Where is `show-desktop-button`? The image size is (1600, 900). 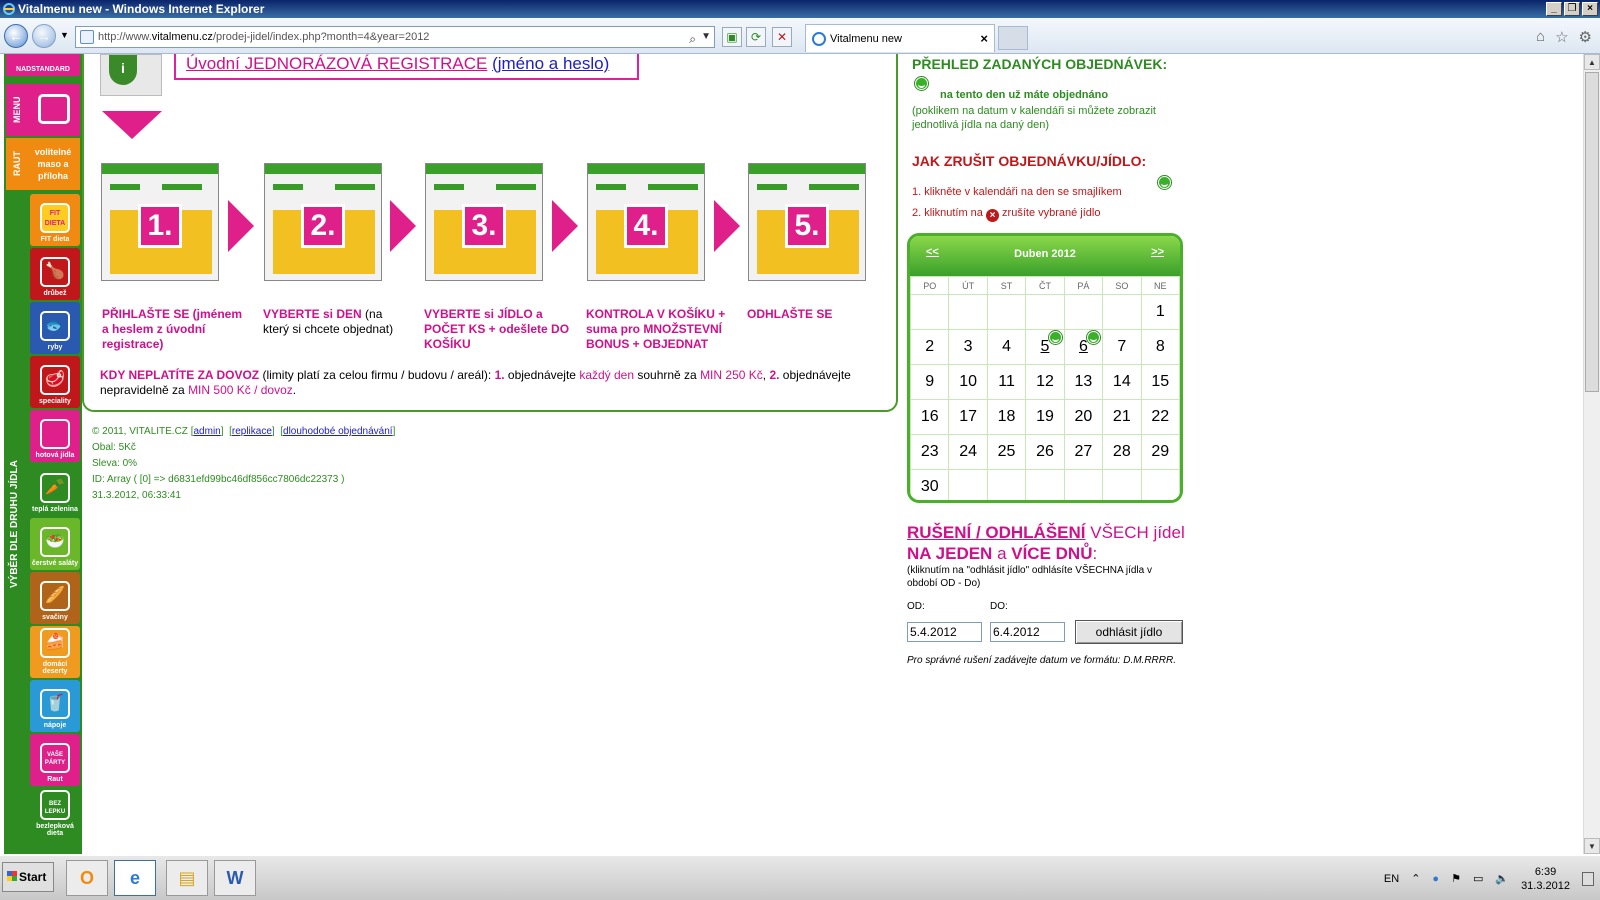
show-desktop-button is located at coordinates (1588, 878).